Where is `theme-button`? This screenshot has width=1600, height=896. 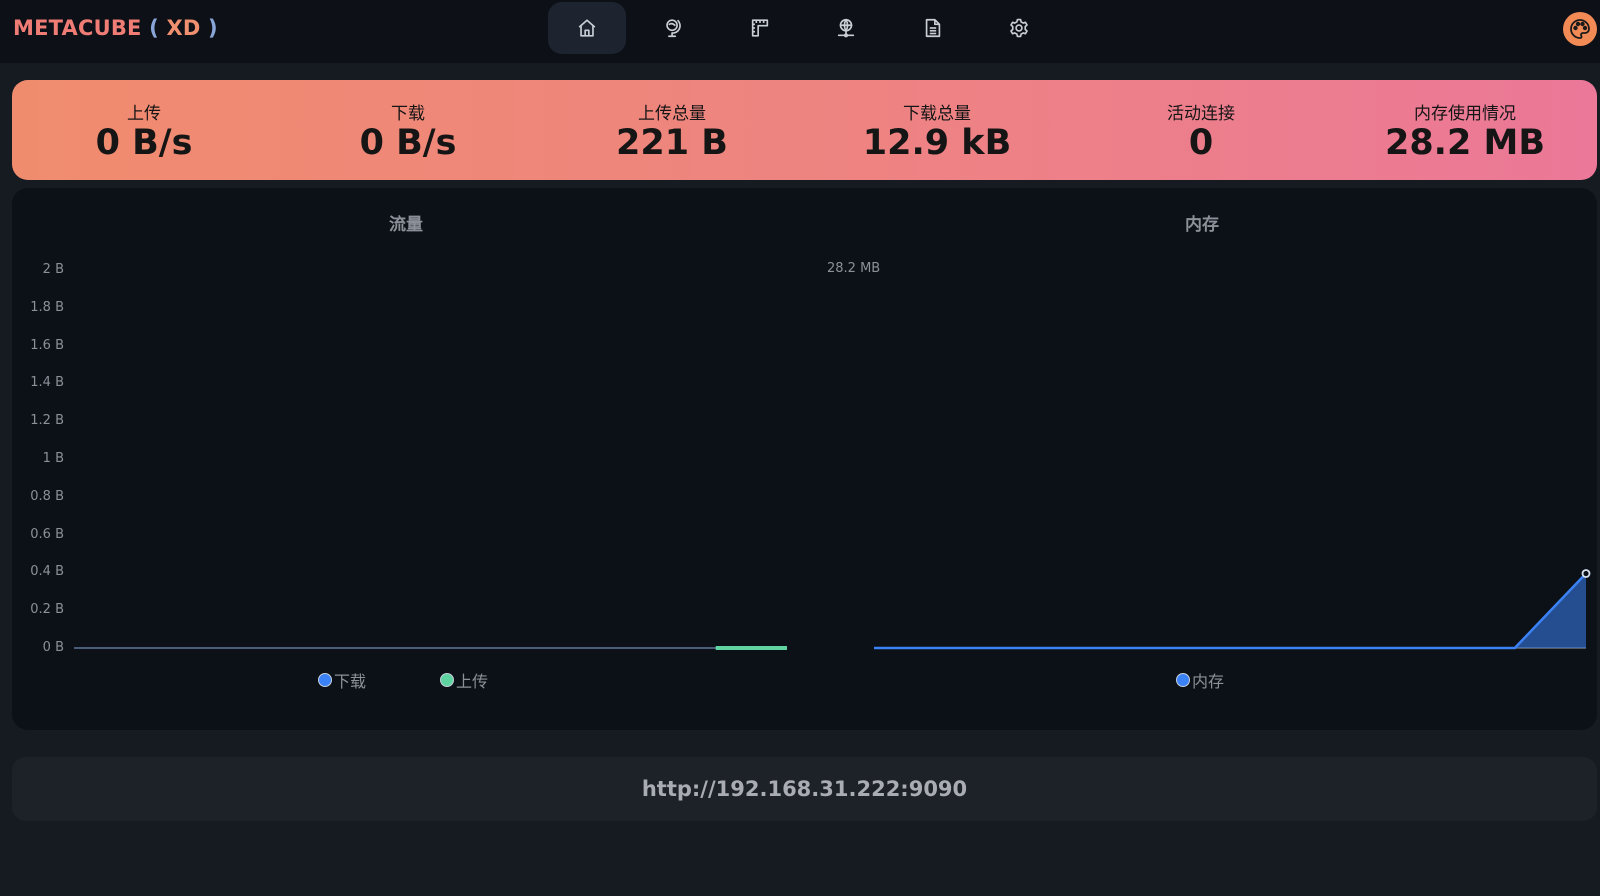
theme-button is located at coordinates (1580, 29).